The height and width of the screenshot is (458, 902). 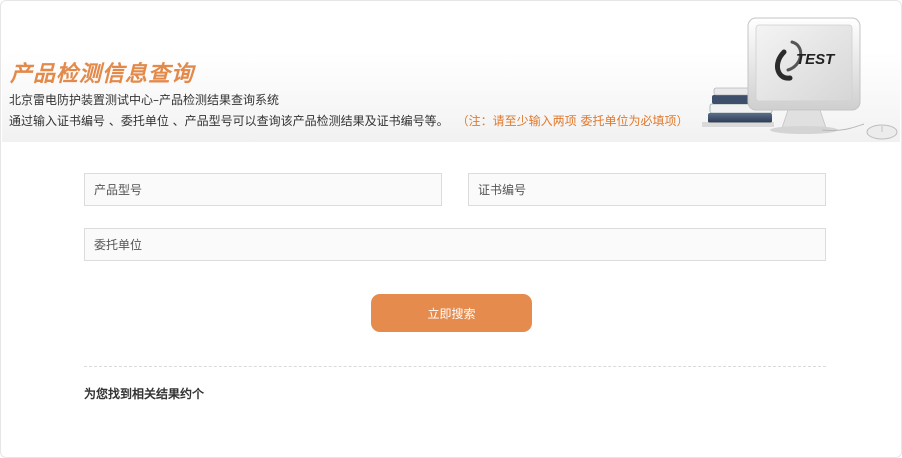 What do you see at coordinates (455, 244) in the screenshot?
I see `client-unit-input` at bounding box center [455, 244].